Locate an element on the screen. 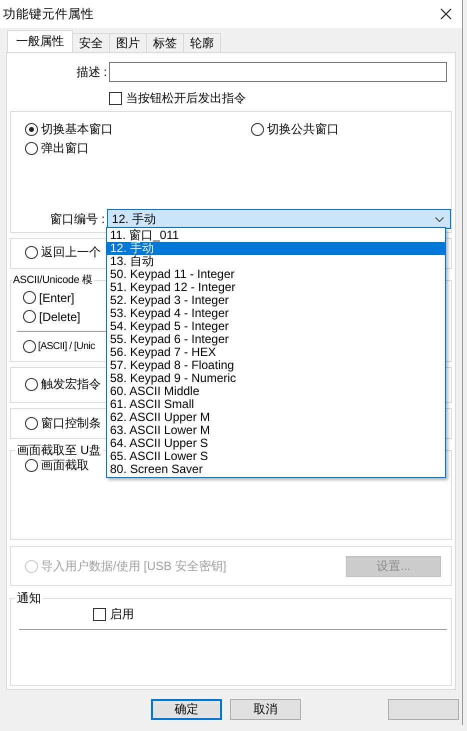  radio-label: 弹出窗口 is located at coordinates (65, 148).